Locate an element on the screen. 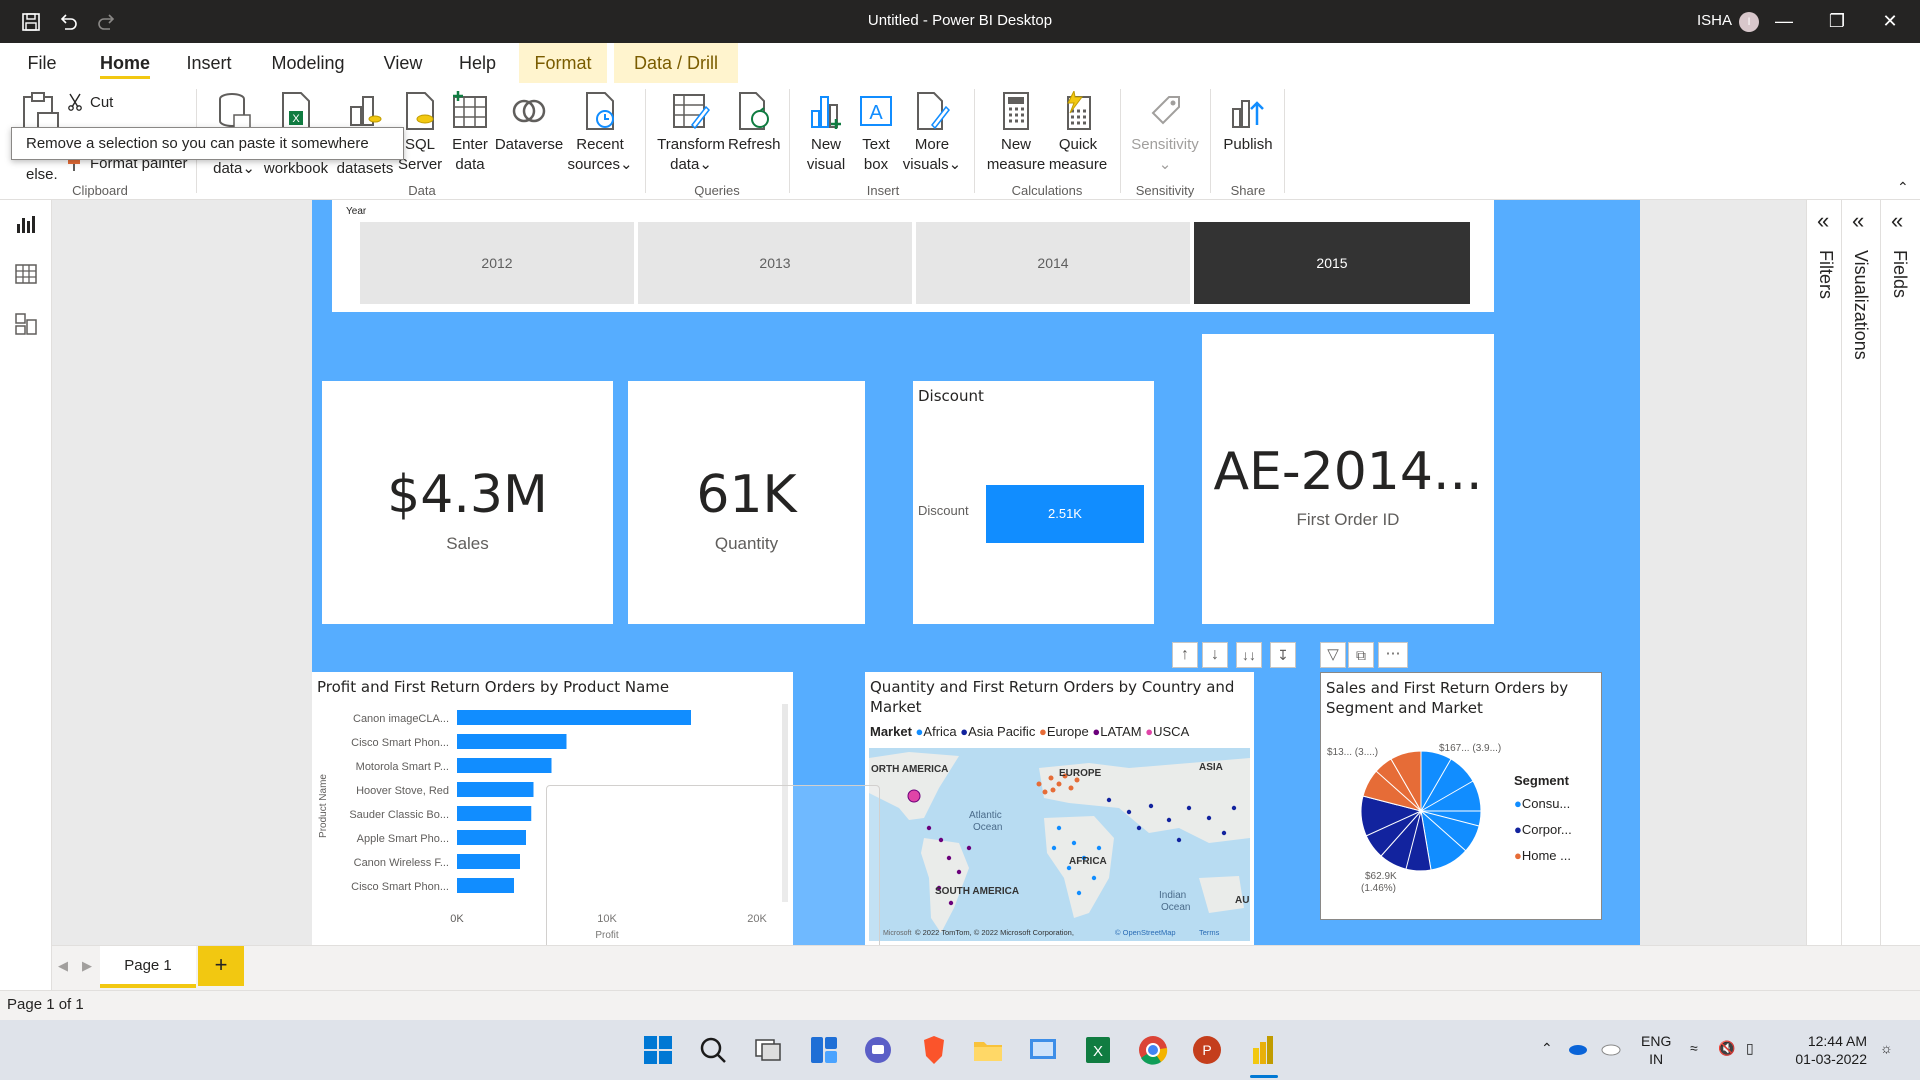  tab-home: Home is located at coordinates (125, 63).